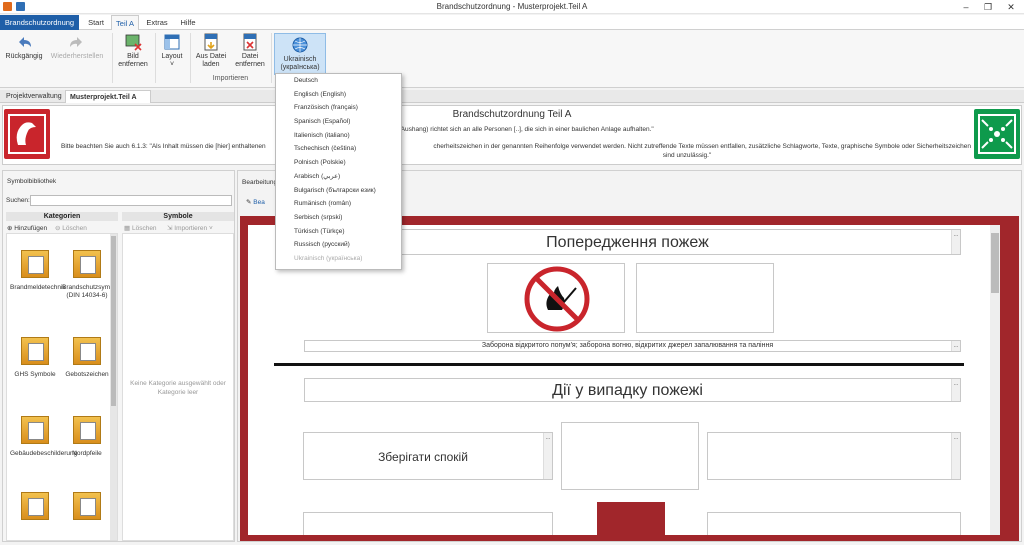 This screenshot has width=1024, height=545. What do you see at coordinates (74, 228) in the screenshot?
I see `delete-category-label: Löschen` at bounding box center [74, 228].